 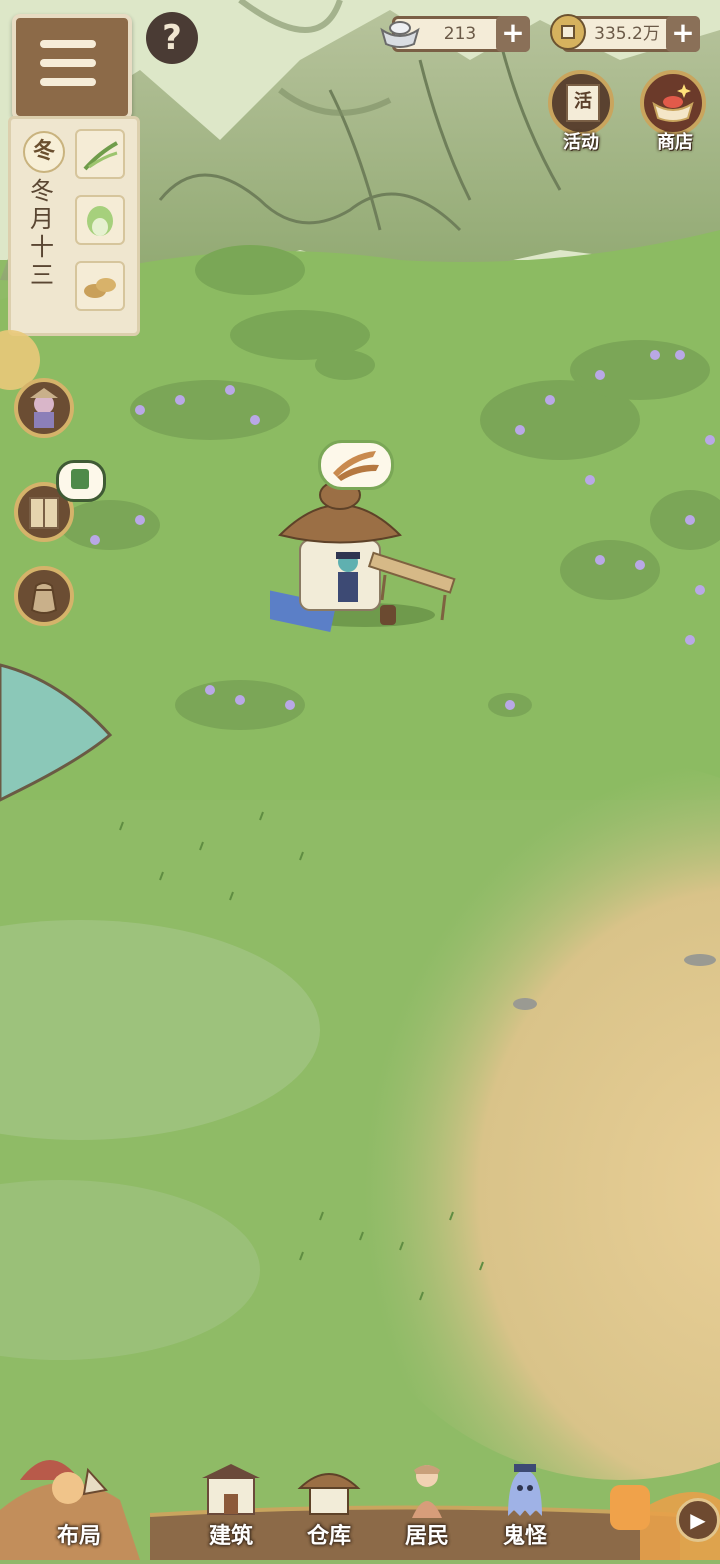 I want to click on copper-coin-icon, so click(x=568, y=32).